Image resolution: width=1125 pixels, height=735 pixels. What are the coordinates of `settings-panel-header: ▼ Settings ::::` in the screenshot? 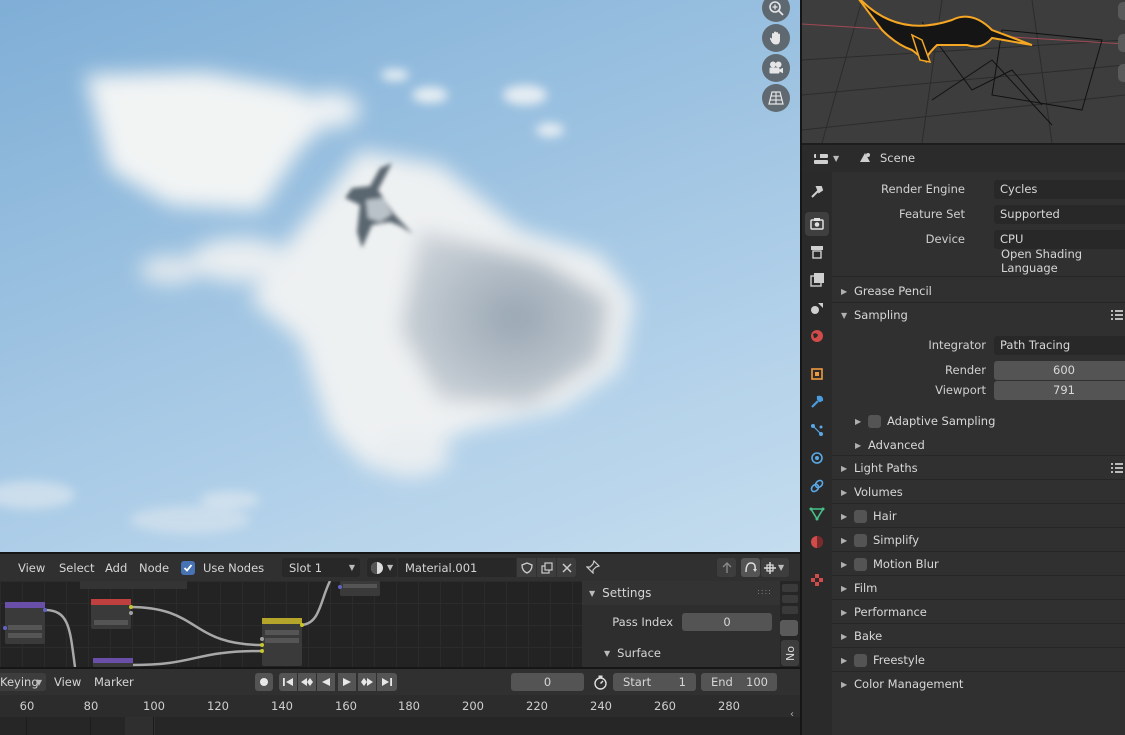 It's located at (681, 593).